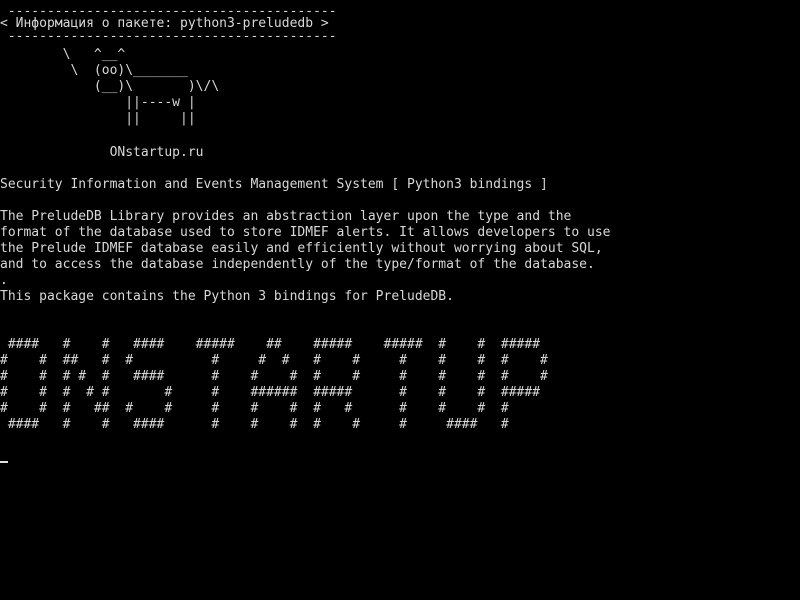 The width and height of the screenshot is (800, 600). Describe the element at coordinates (98, 102) in the screenshot. I see `cow-line: ||----w |` at that location.